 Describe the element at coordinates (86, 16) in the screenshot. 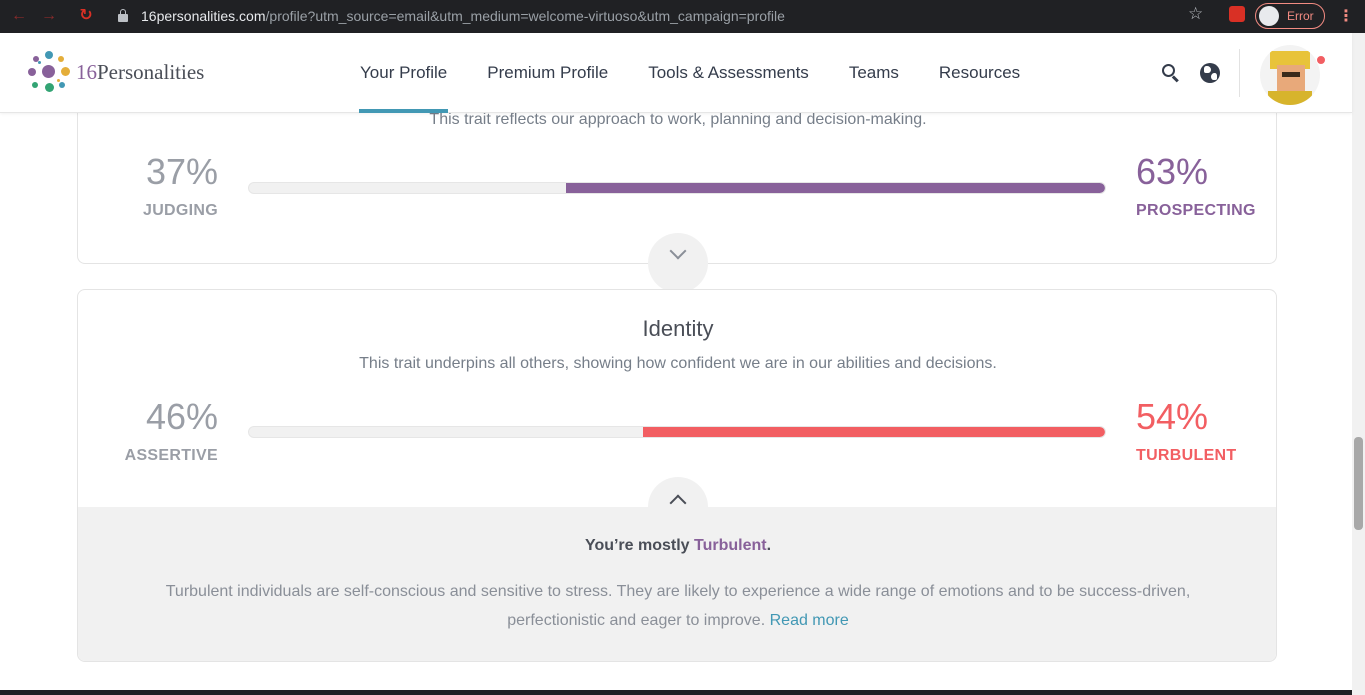

I see `reload-icon: ↻` at that location.